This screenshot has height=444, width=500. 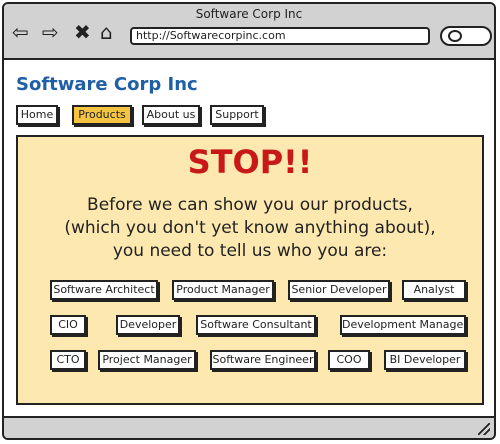 What do you see at coordinates (466, 36) in the screenshot?
I see `search-field` at bounding box center [466, 36].